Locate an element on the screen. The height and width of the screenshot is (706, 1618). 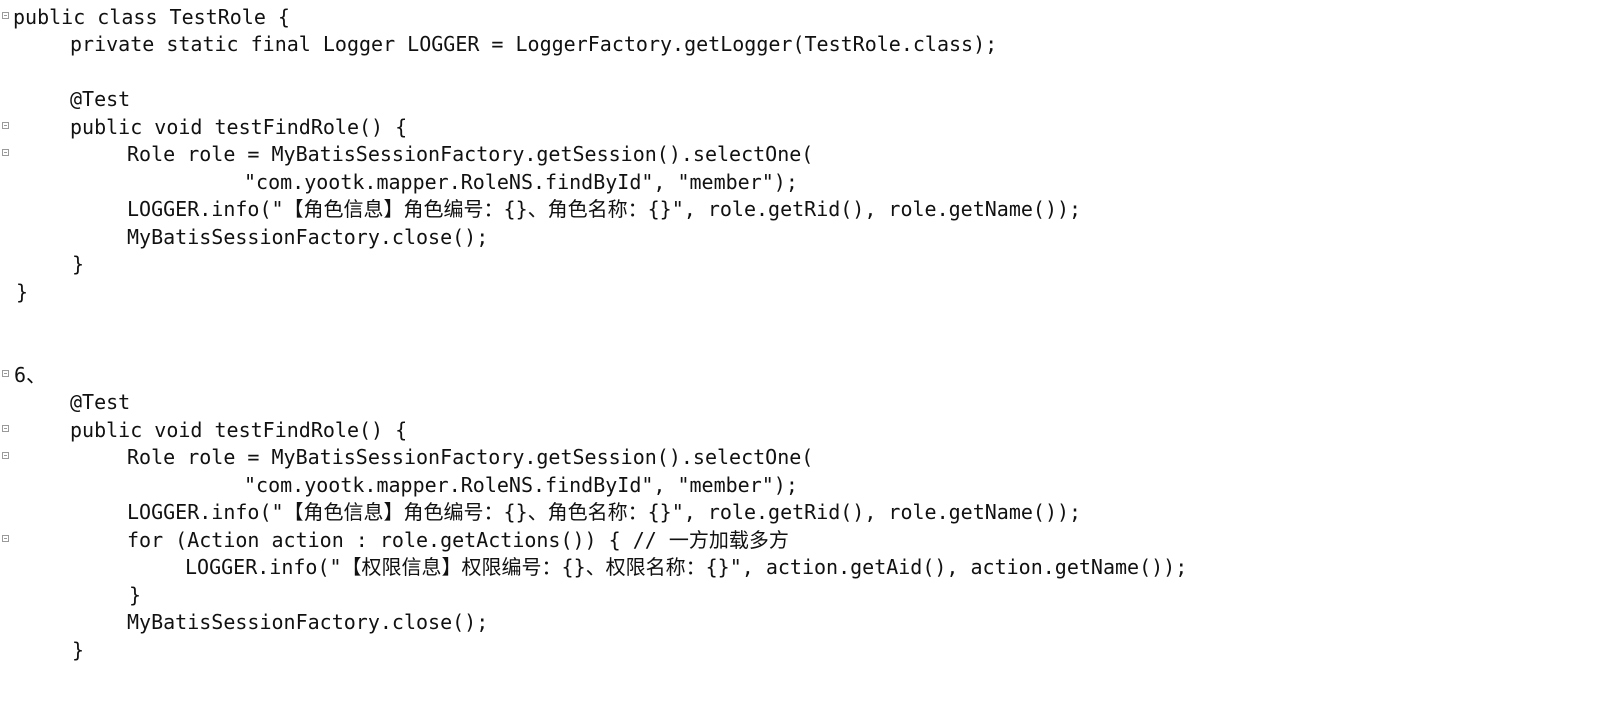
code-line: public class TestRole { is located at coordinates (809, 17).